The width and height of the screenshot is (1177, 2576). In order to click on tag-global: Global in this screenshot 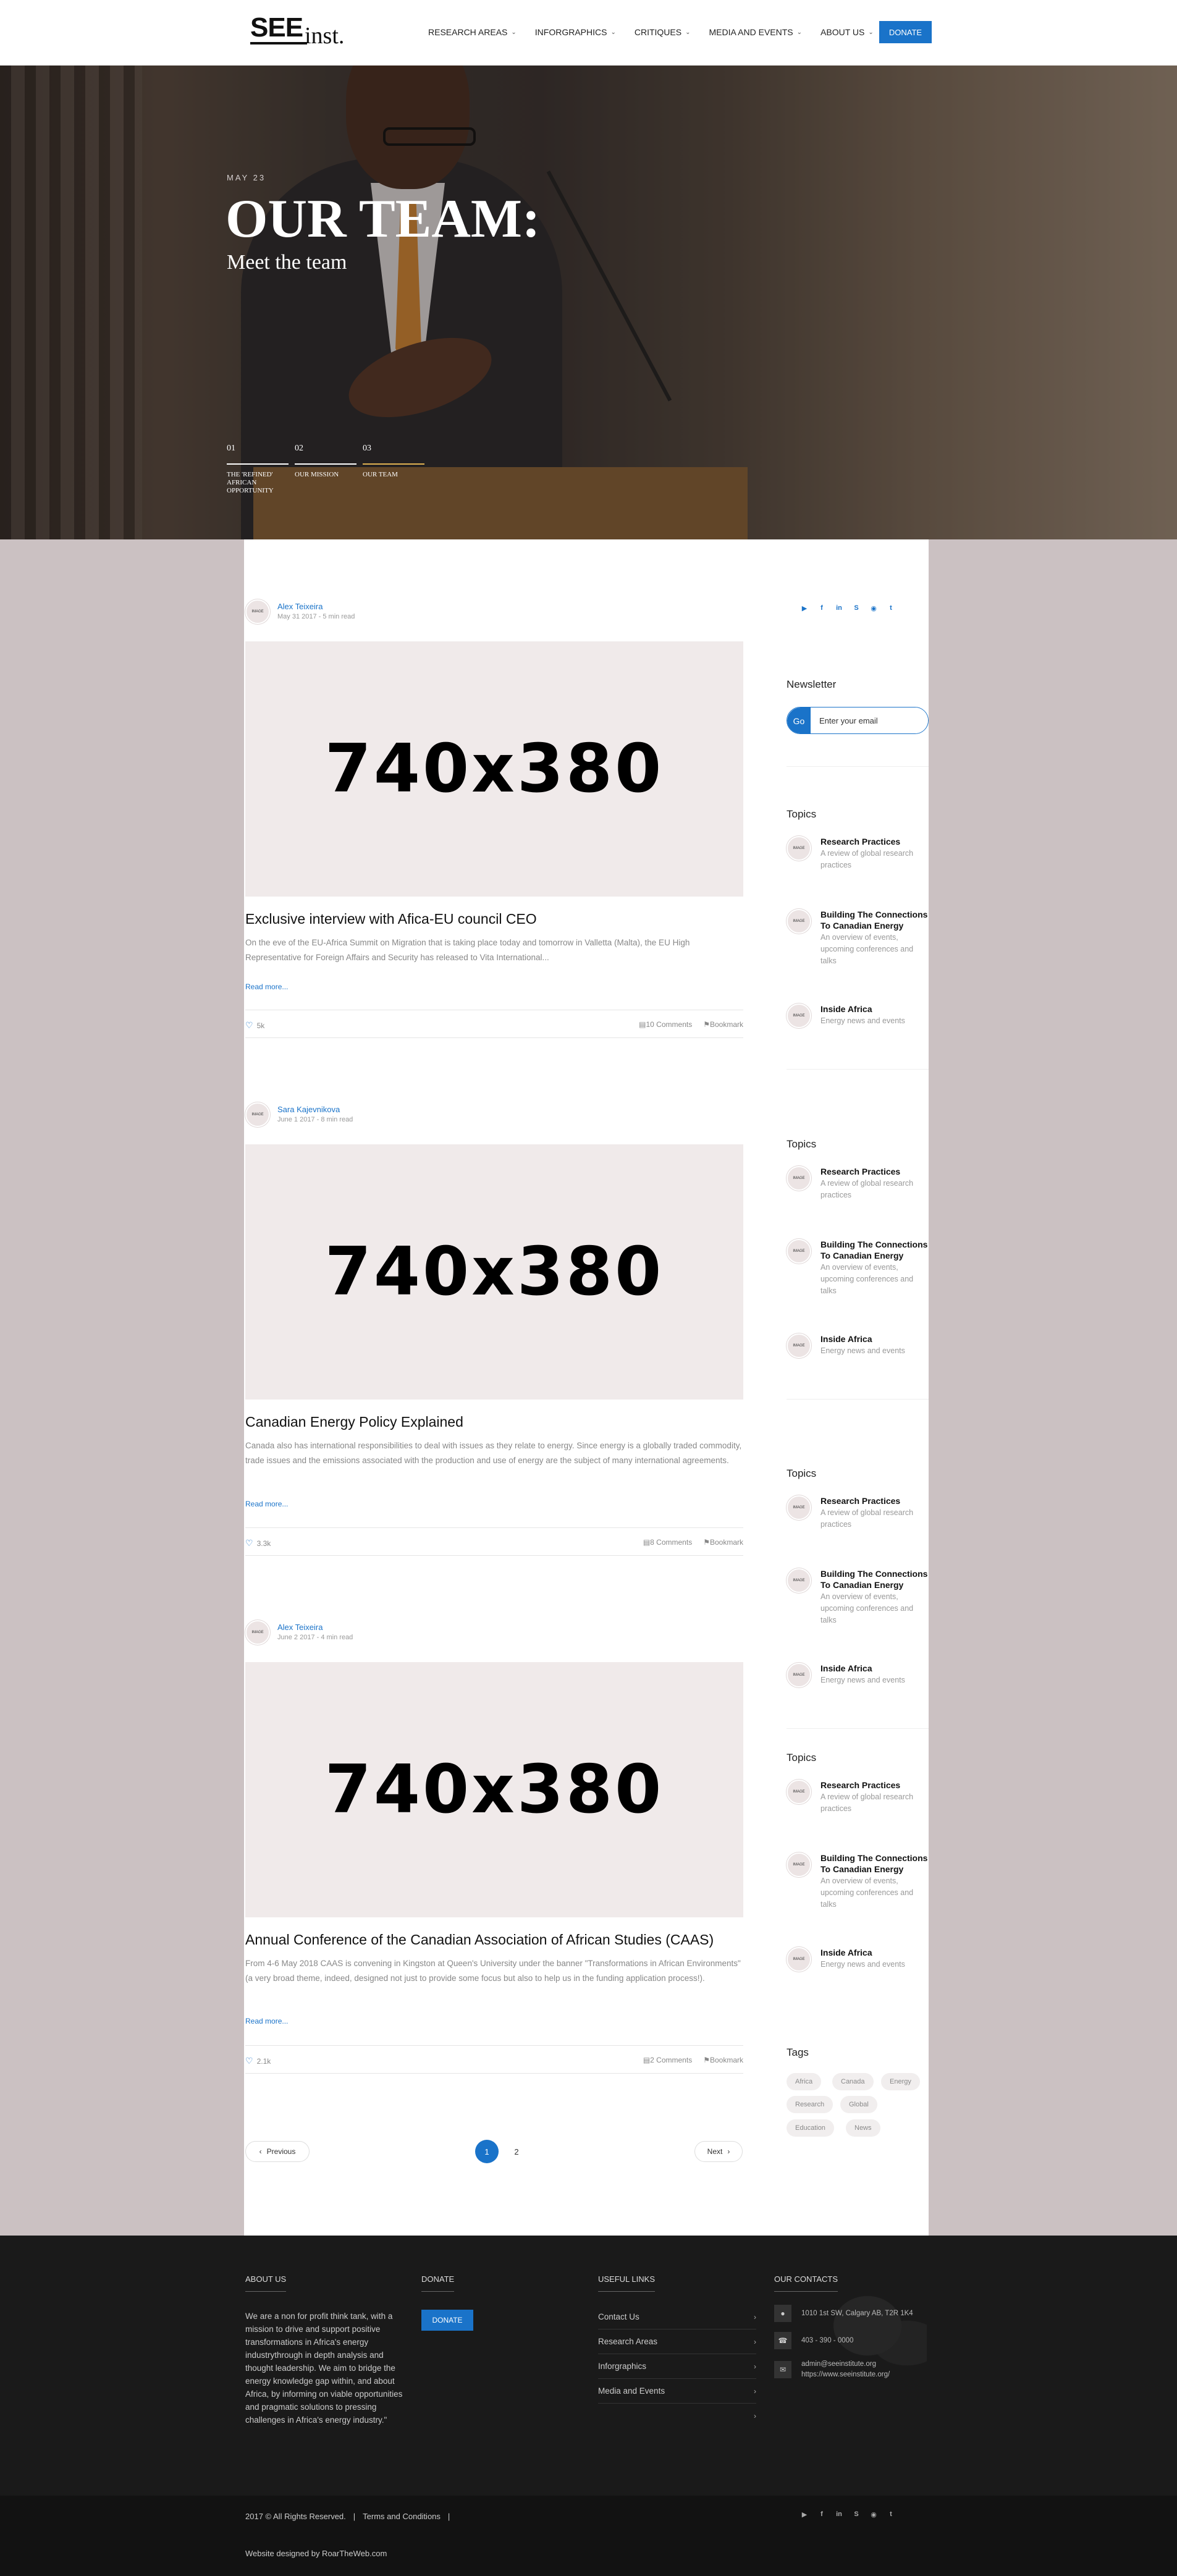, I will do `click(858, 2104)`.